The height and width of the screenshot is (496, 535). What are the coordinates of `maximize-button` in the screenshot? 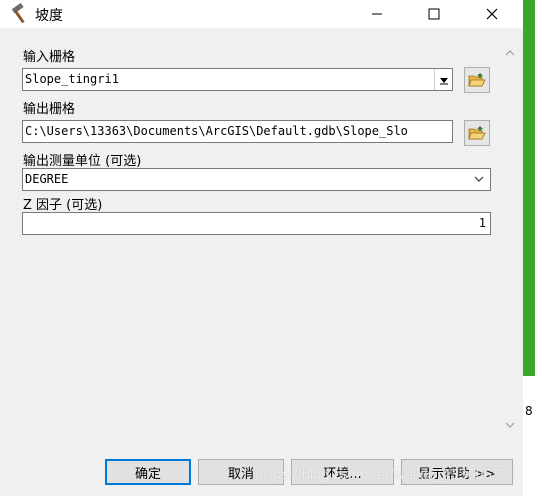 It's located at (434, 14).